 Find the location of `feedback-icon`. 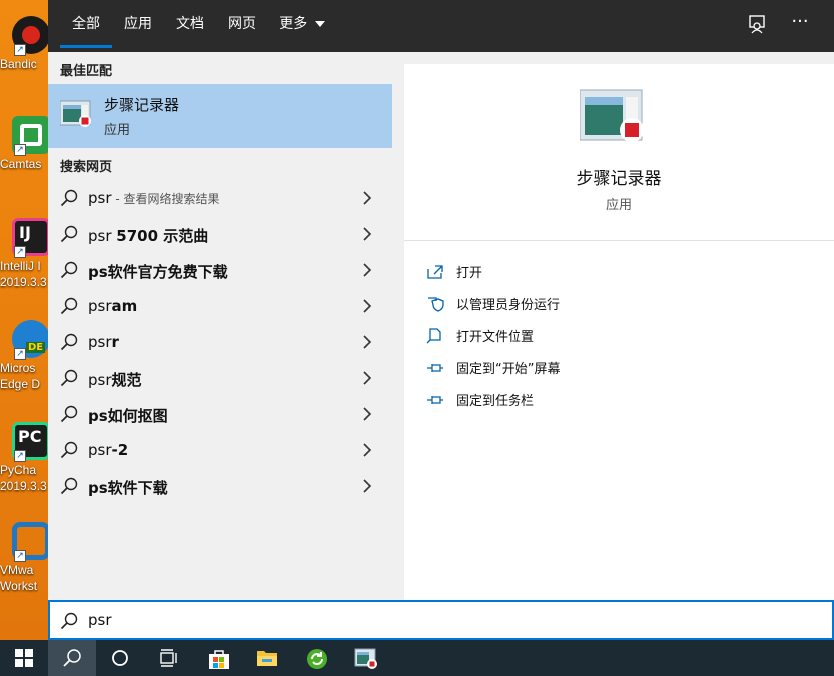

feedback-icon is located at coordinates (758, 24).